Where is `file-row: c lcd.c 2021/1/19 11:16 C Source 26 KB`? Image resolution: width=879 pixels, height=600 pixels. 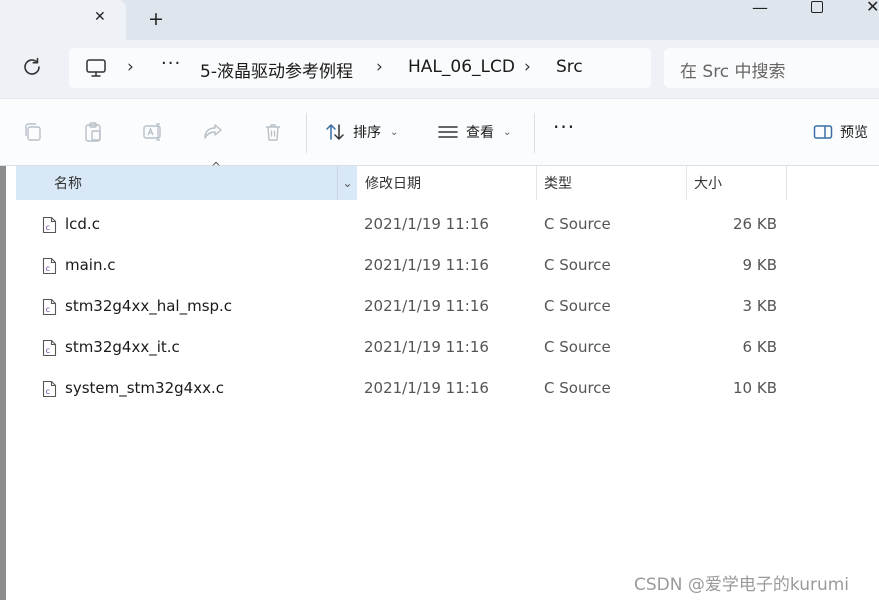
file-row: c lcd.c 2021/1/19 11:16 C Source 26 KB is located at coordinates (406, 225).